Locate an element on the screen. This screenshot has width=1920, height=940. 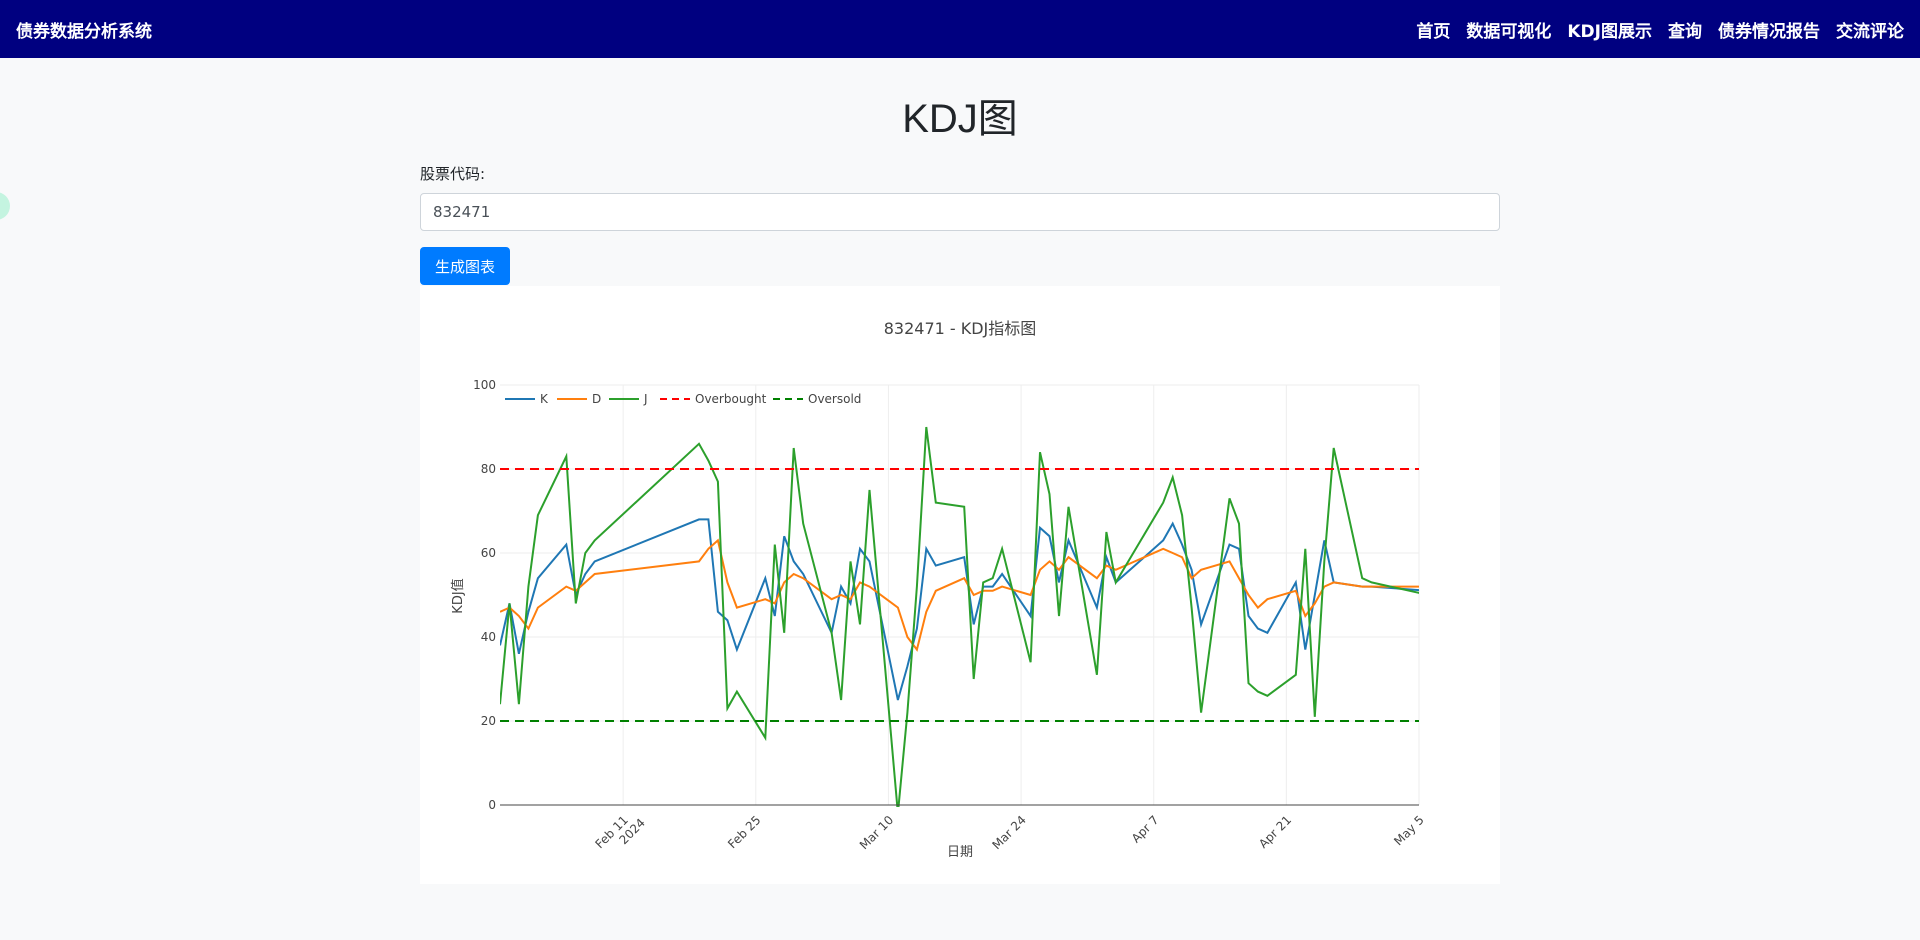
chart-title: 832471 - KDJ指标图 is located at coordinates (960, 328).